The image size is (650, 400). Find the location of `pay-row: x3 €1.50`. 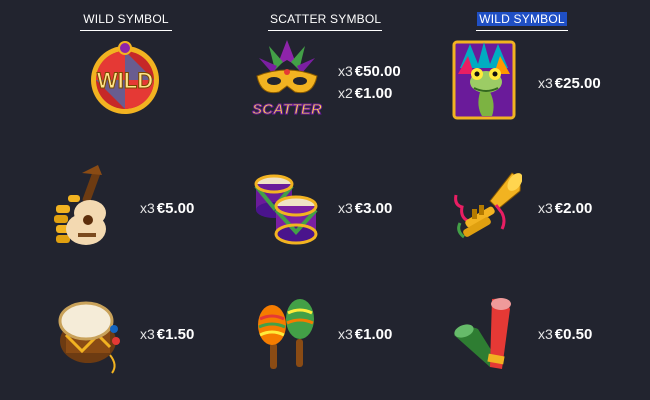

pay-row: x3 €1.50 is located at coordinates (167, 334).